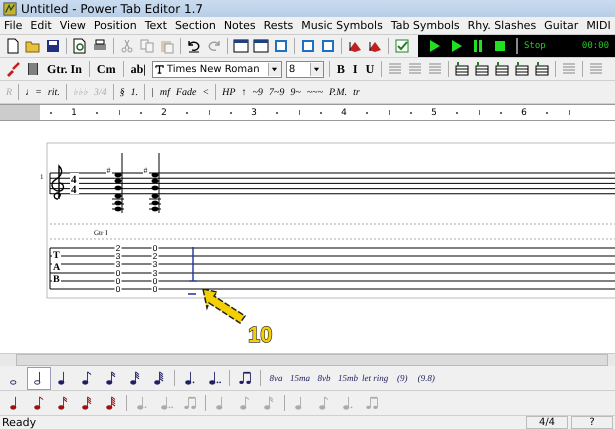 The image size is (615, 429). What do you see at coordinates (260, 334) in the screenshot?
I see `callout-number: 10` at bounding box center [260, 334].